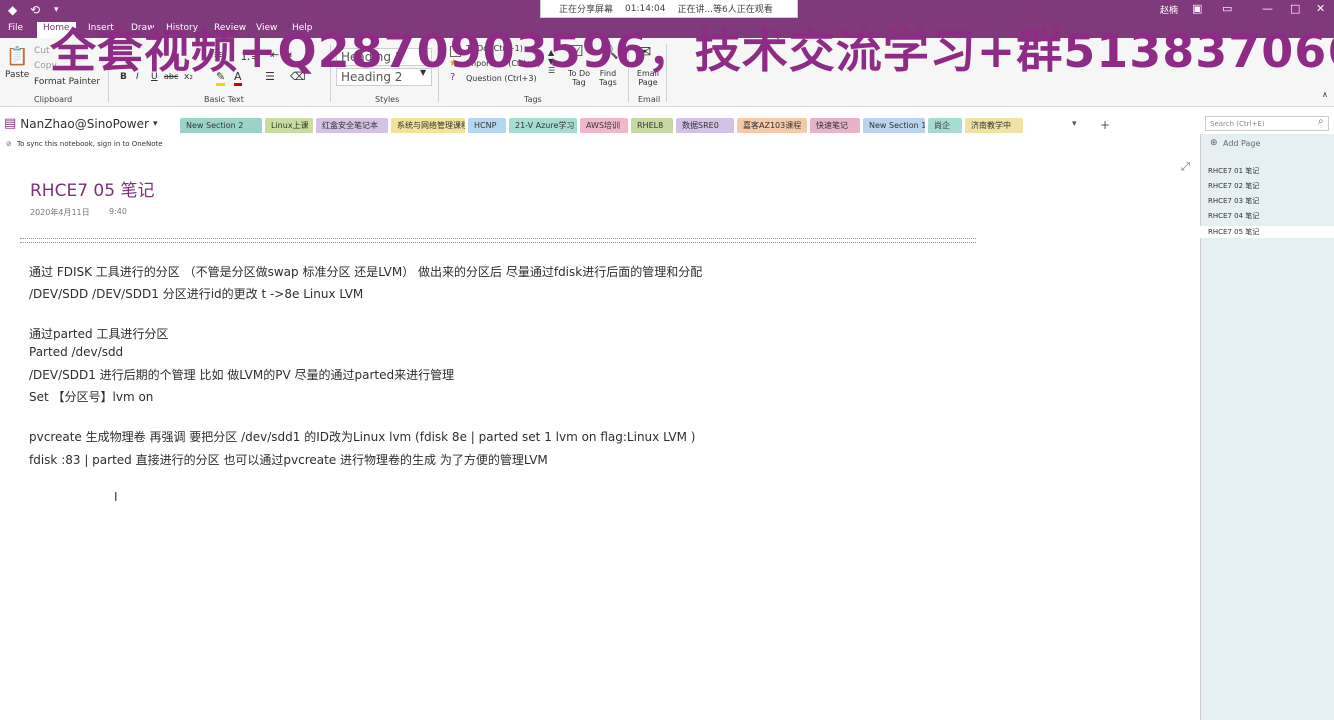  I want to click on text-cursor-icon: I, so click(116, 497).